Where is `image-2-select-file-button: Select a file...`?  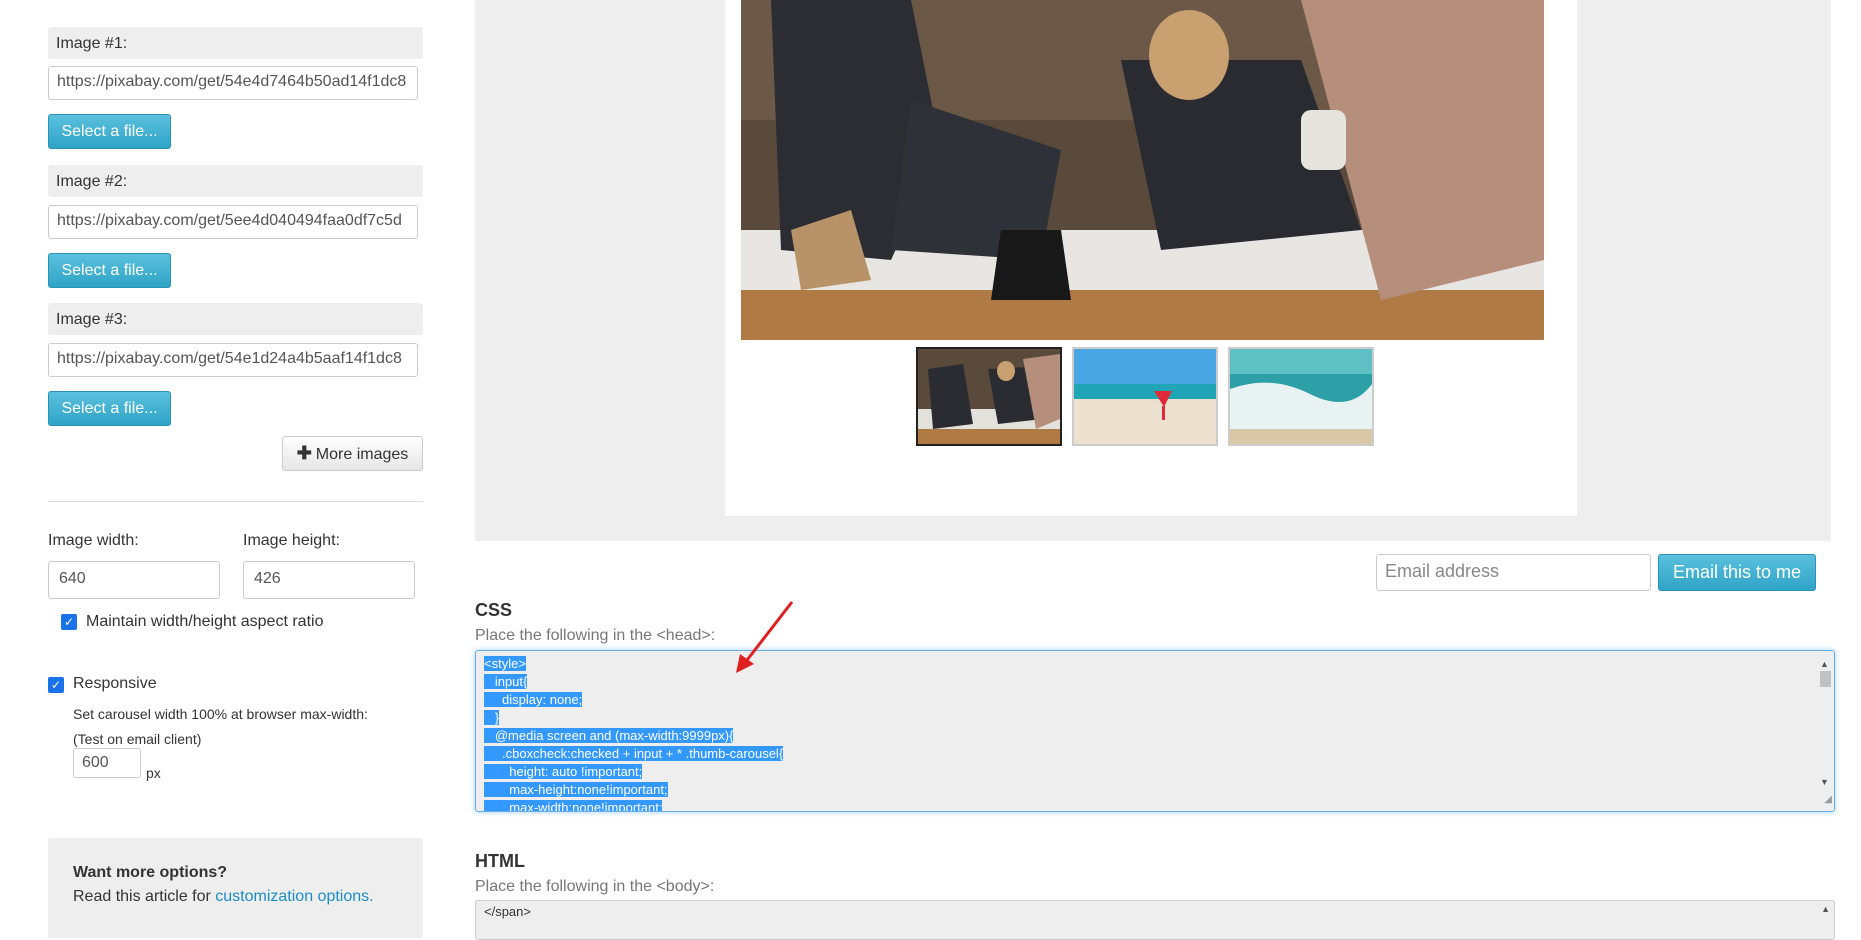
image-2-select-file-button: Select a file... is located at coordinates (109, 270).